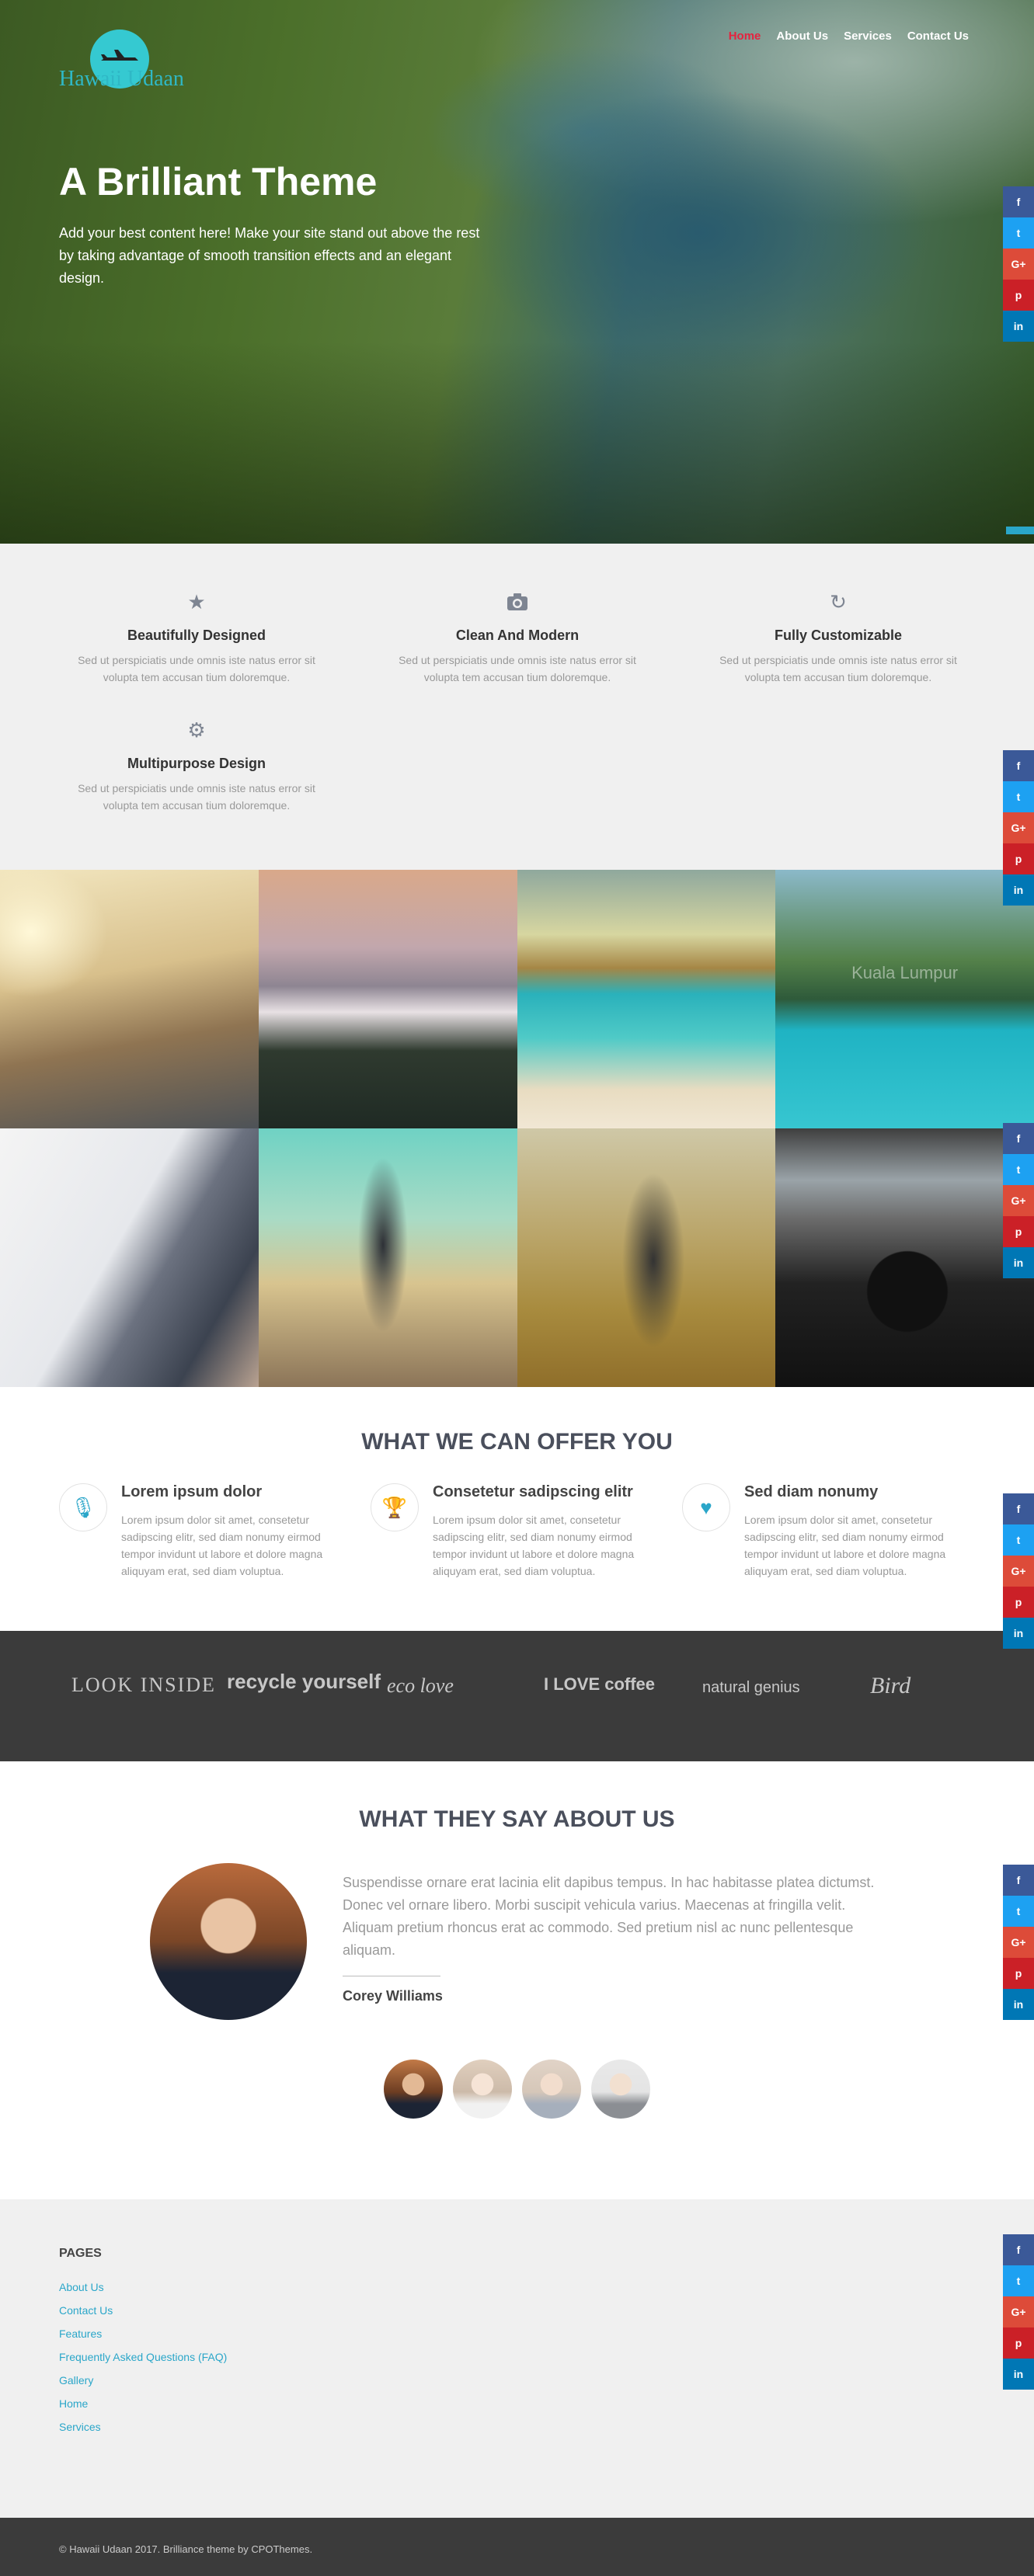 The width and height of the screenshot is (1034, 2576). What do you see at coordinates (802, 36) in the screenshot?
I see `nav-about-us: About Us` at bounding box center [802, 36].